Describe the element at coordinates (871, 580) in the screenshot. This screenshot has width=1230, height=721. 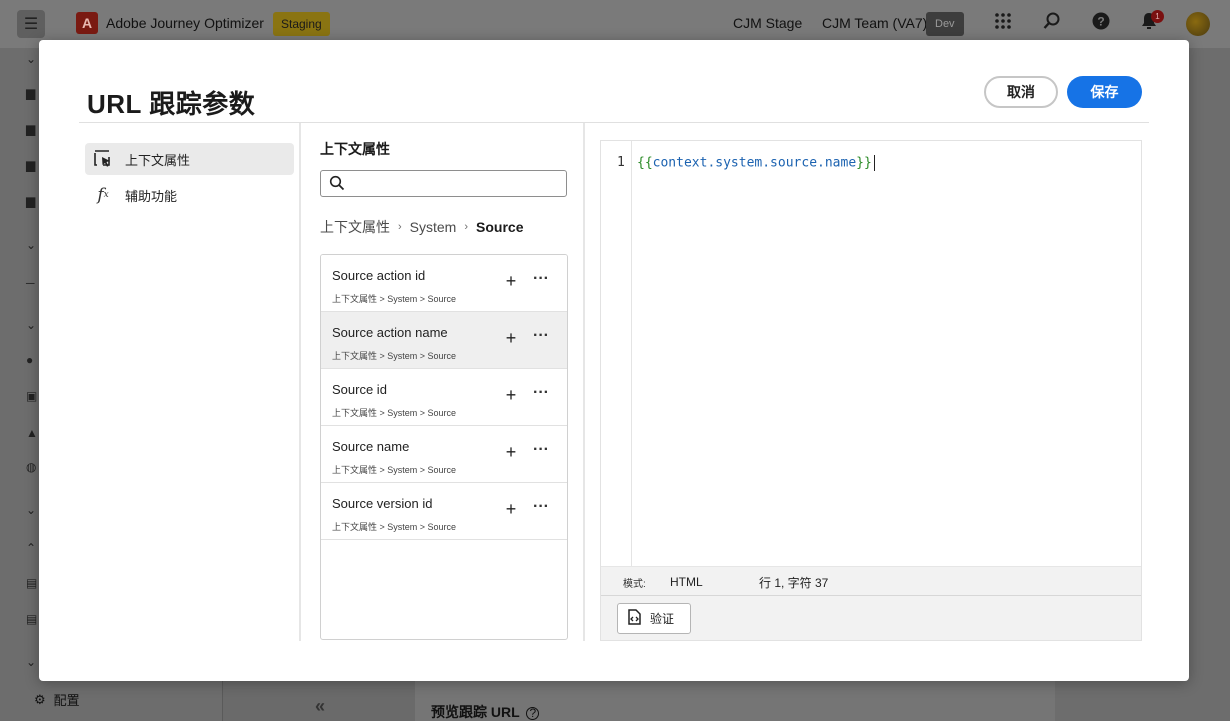
I see `editor-status-bar: 模式: HTML 行 1, 字符 37` at that location.